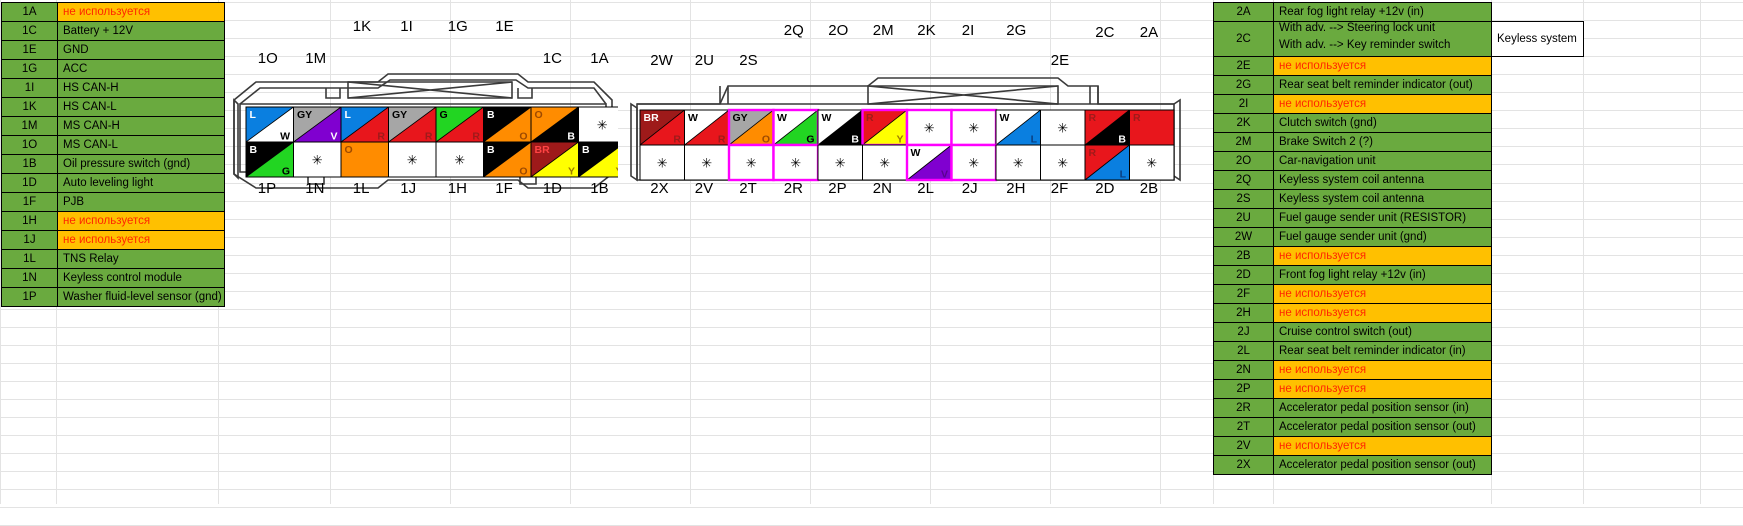  What do you see at coordinates (141, 69) in the screenshot?
I see `pin-description-cell: ACC` at bounding box center [141, 69].